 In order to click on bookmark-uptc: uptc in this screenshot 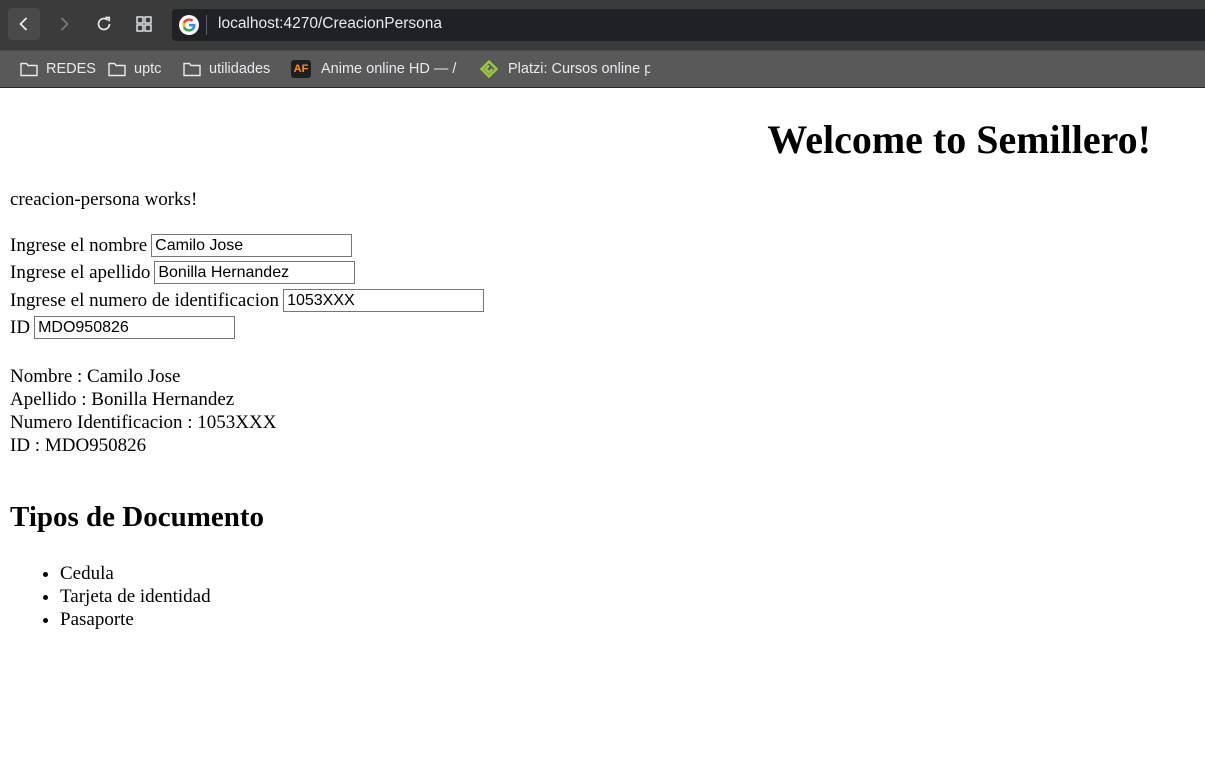, I will do `click(134, 69)`.